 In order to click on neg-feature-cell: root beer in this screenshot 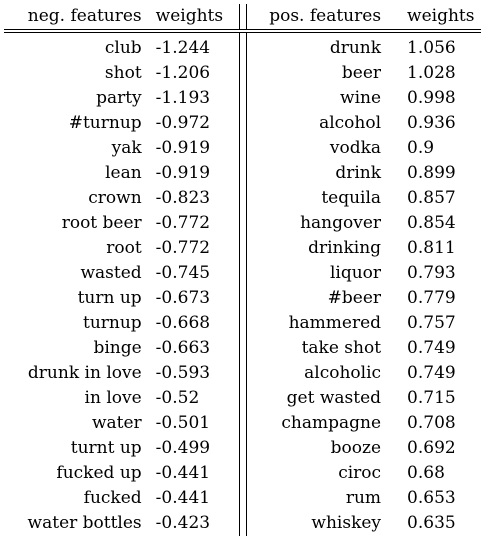, I will do `click(101, 223)`.